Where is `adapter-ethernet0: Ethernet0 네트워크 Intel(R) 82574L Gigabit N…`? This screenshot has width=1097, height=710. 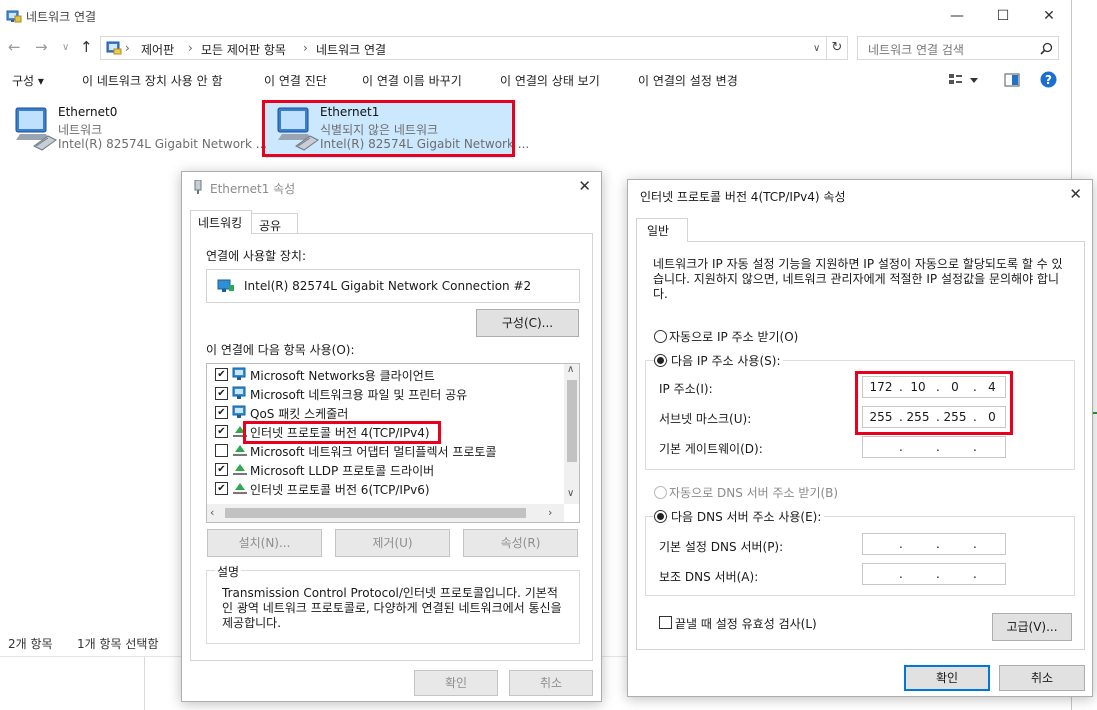
adapter-ethernet0: Ethernet0 네트워크 Intel(R) 82574L Gigabit N… is located at coordinates (135, 129).